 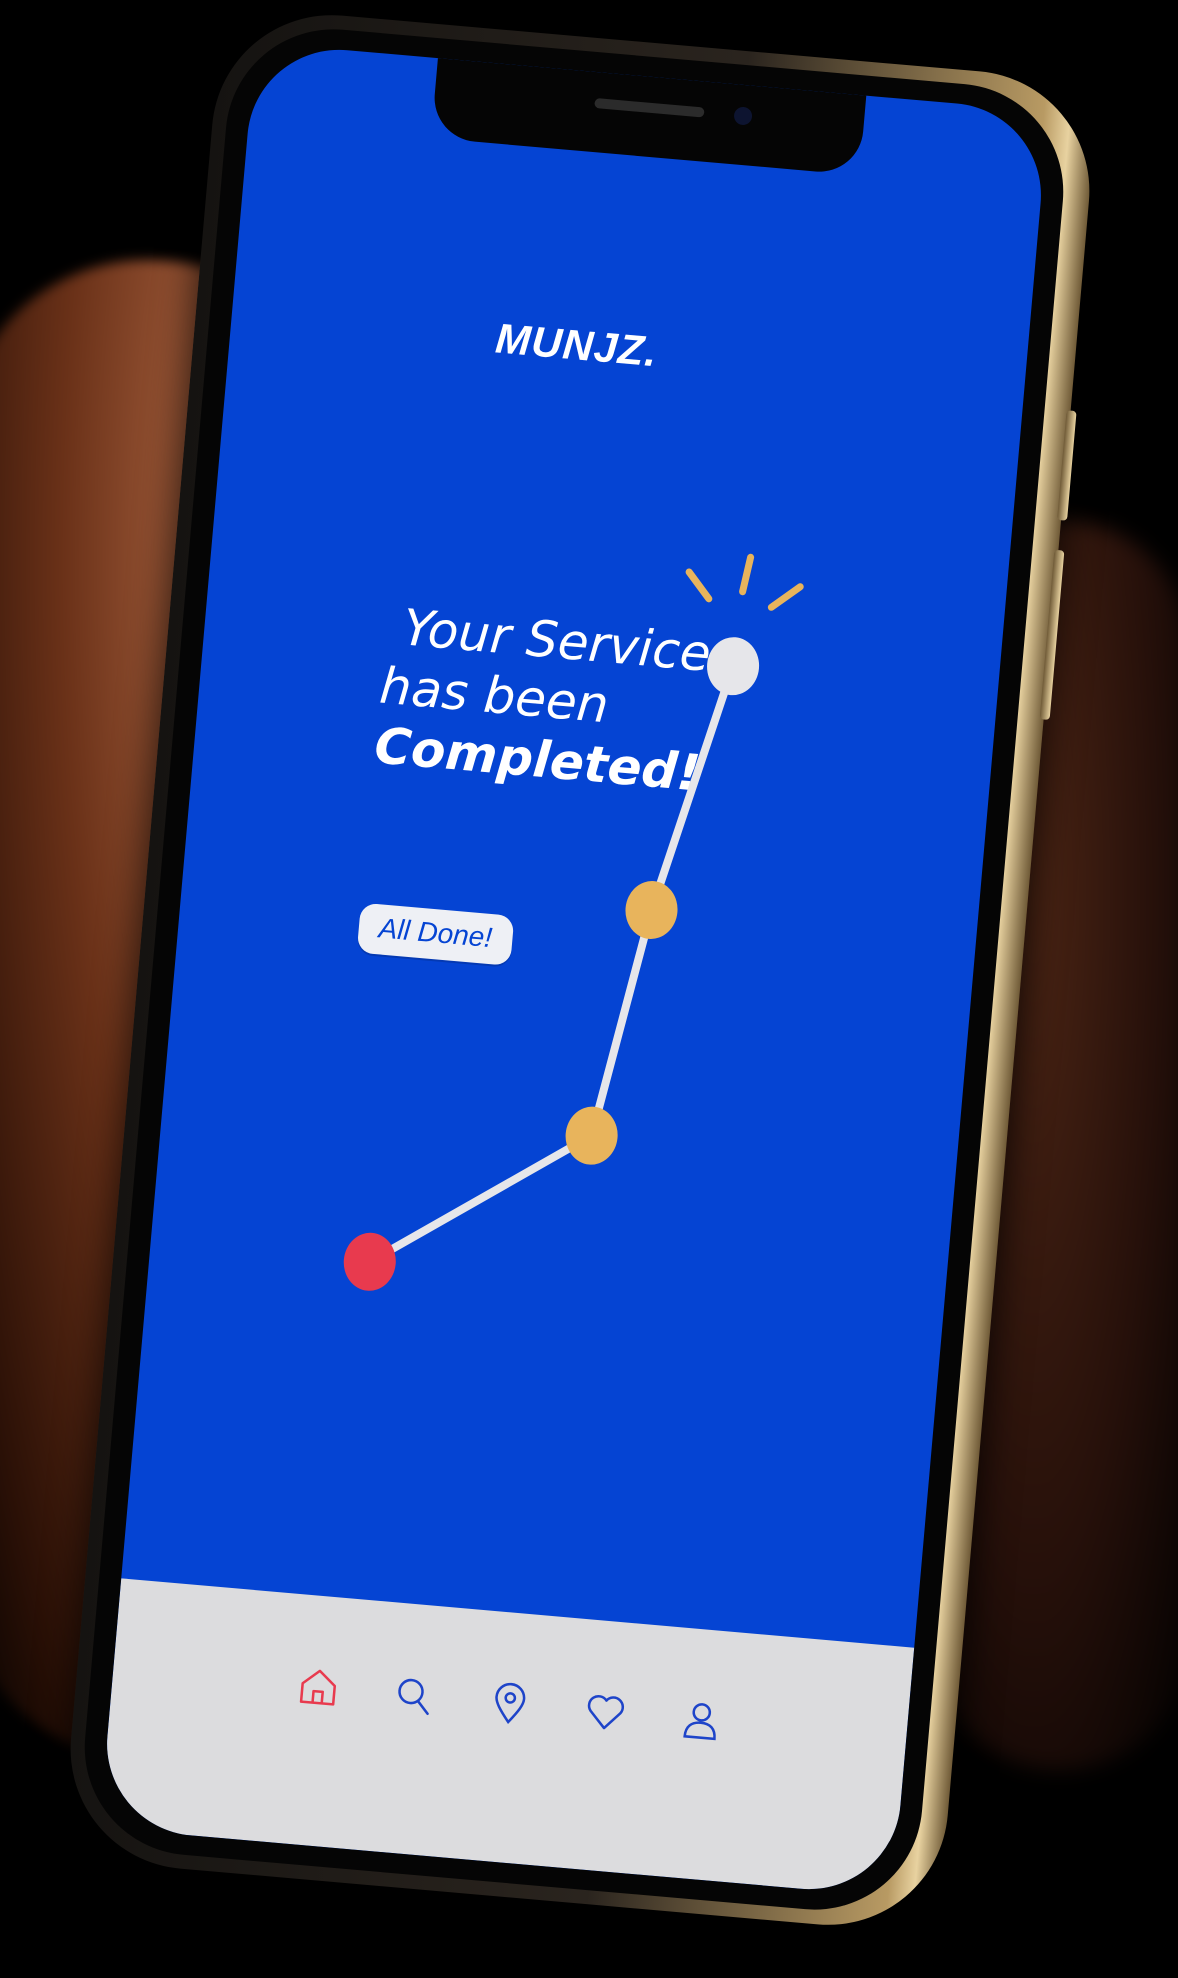 I want to click on search-icon, so click(x=413, y=1697).